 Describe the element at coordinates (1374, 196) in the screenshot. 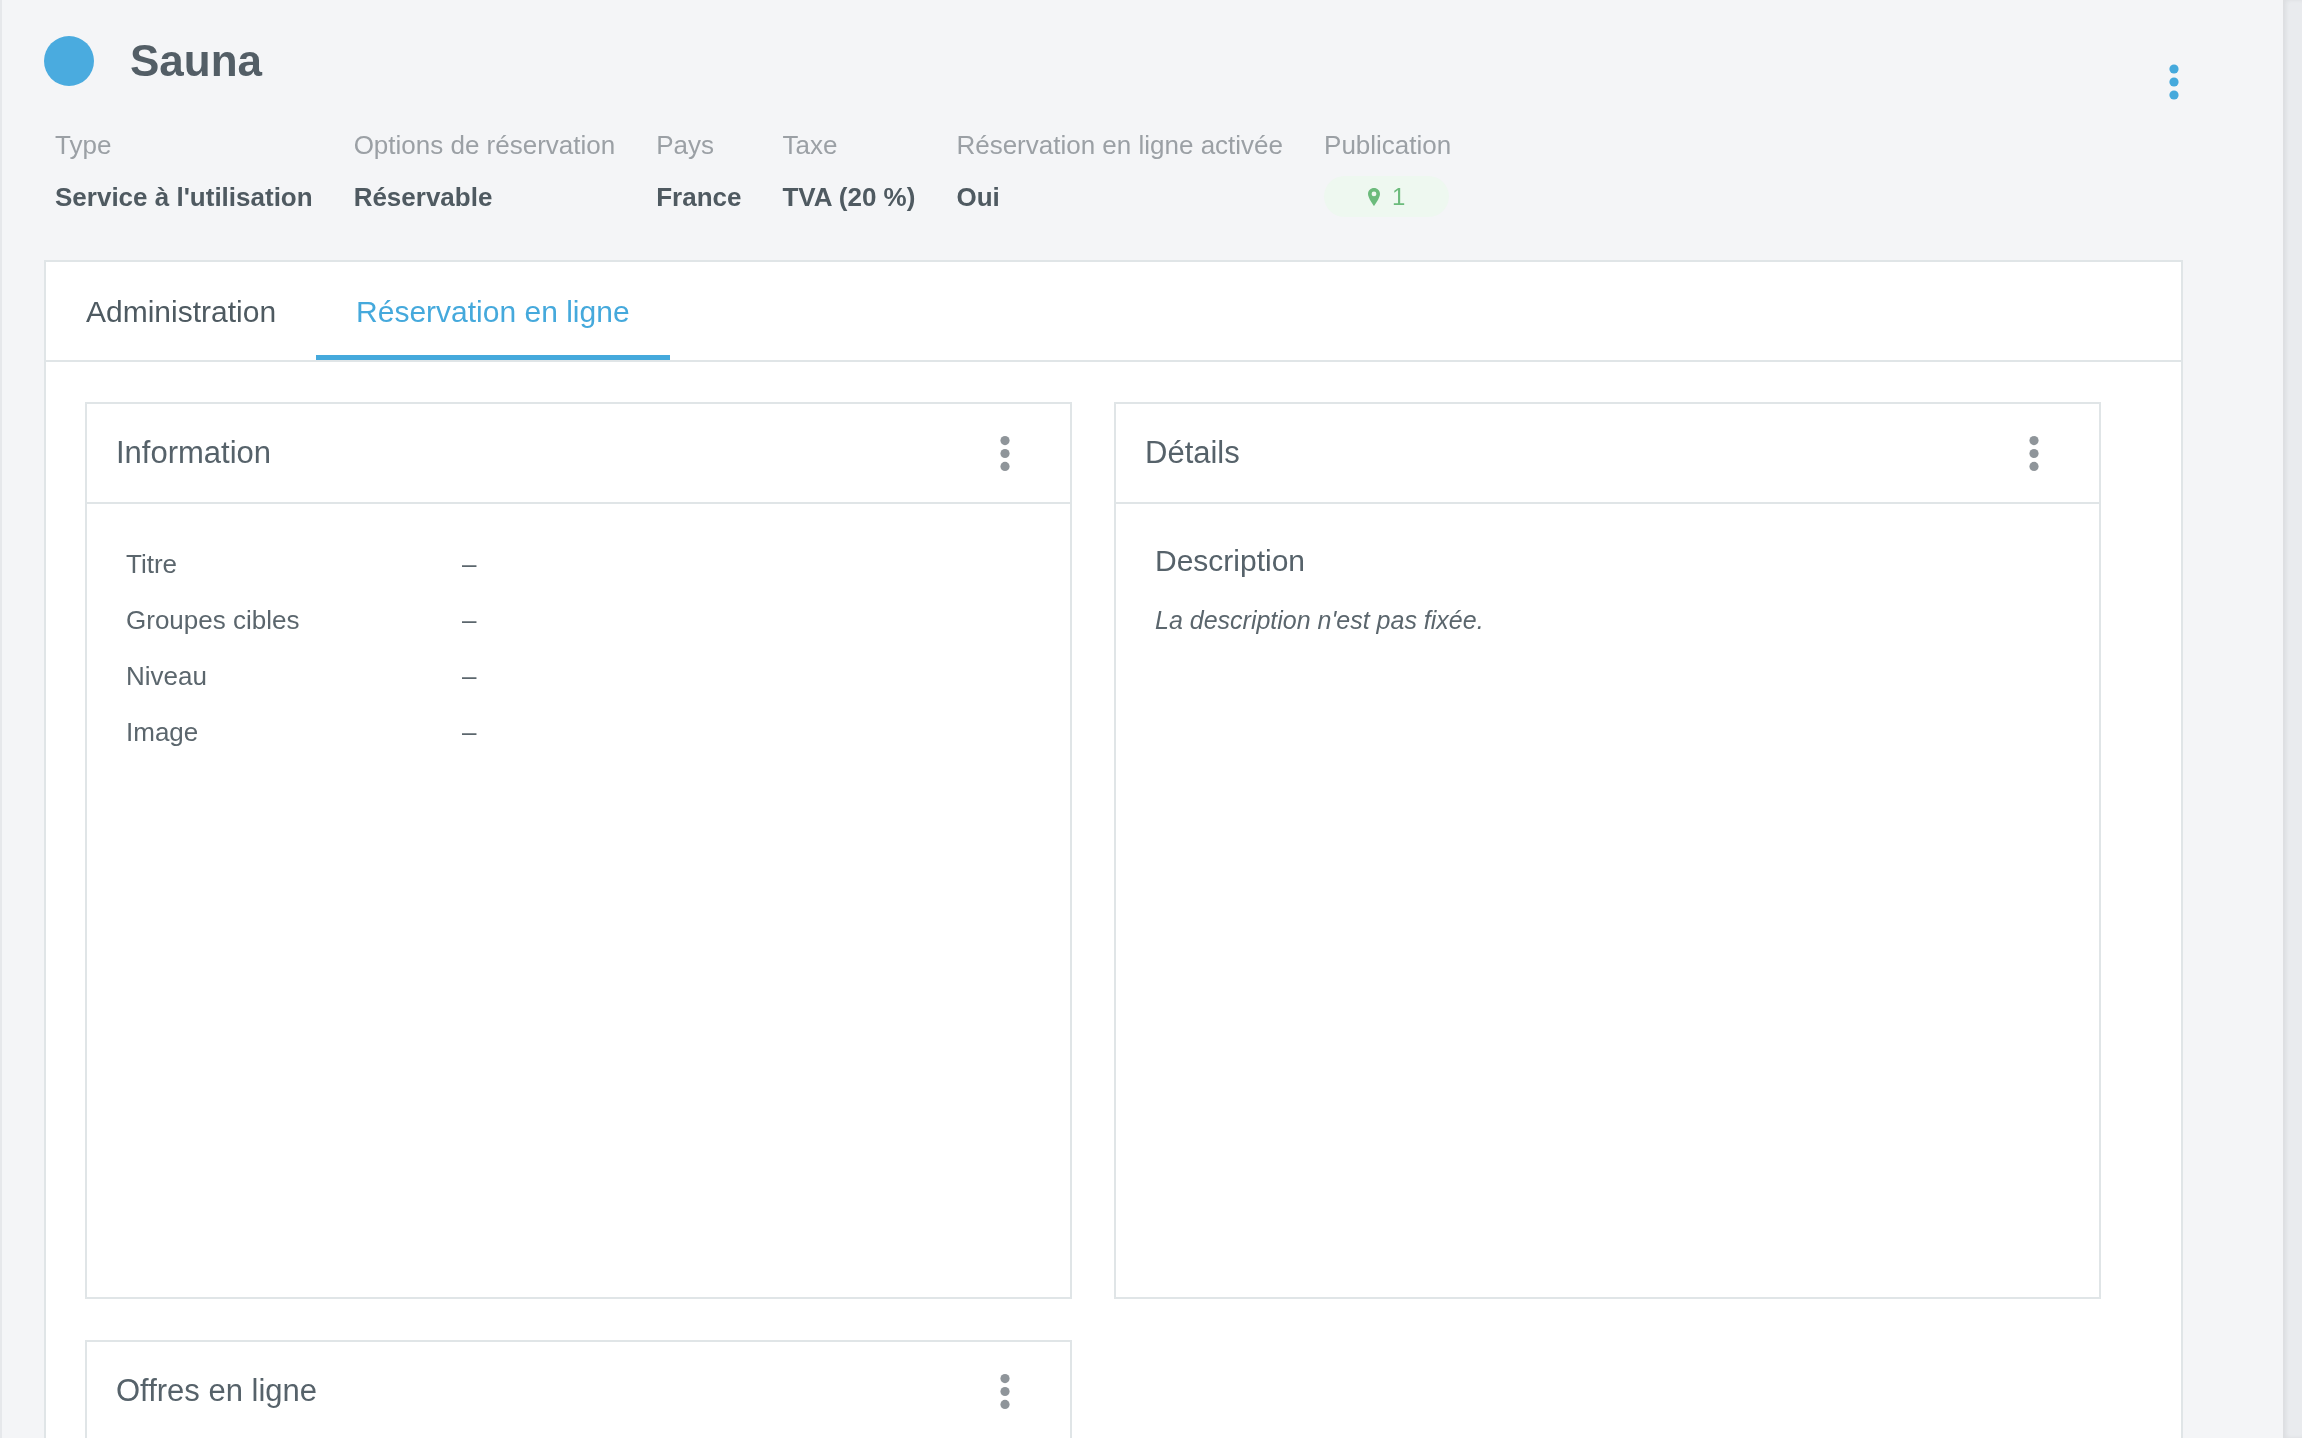

I see `map-pin-icon` at that location.